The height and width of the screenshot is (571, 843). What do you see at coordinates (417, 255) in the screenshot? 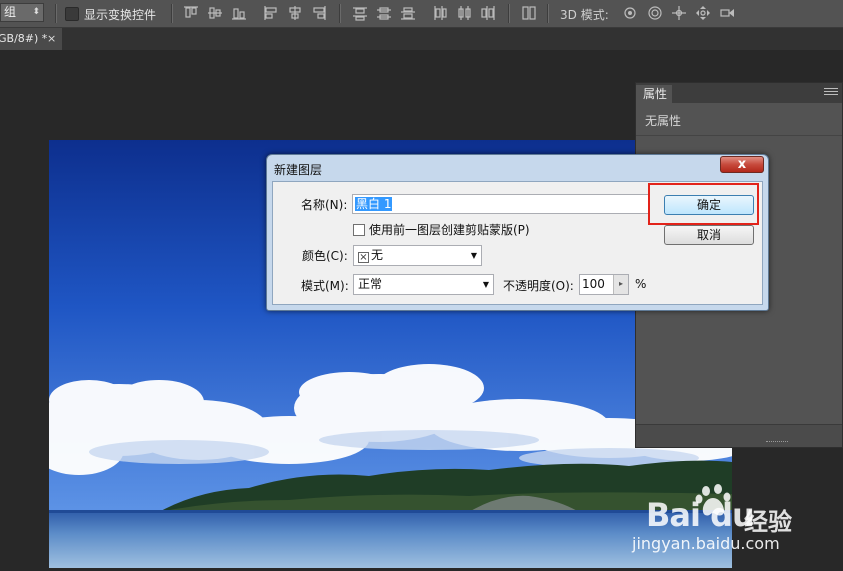
I see `color-select: × 无 ▼` at bounding box center [417, 255].